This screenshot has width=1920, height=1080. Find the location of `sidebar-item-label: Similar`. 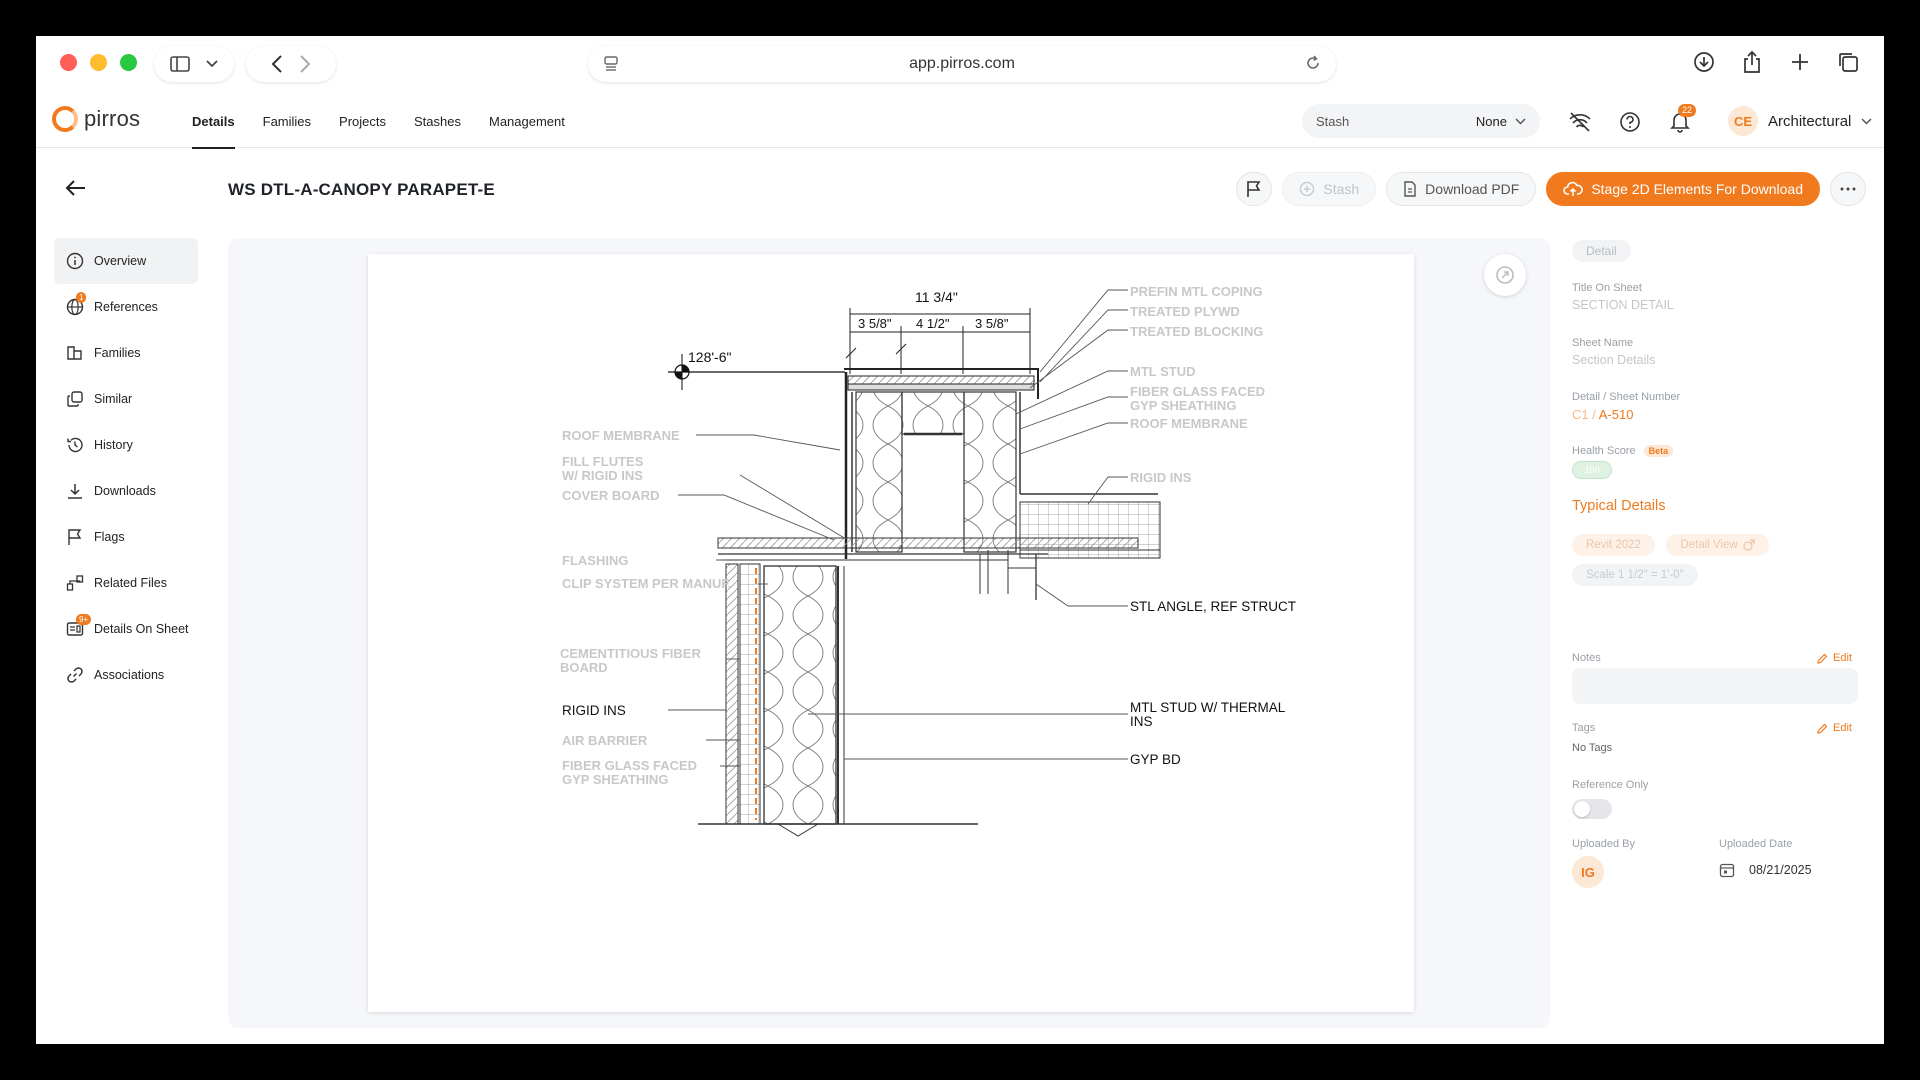

sidebar-item-label: Similar is located at coordinates (113, 399).